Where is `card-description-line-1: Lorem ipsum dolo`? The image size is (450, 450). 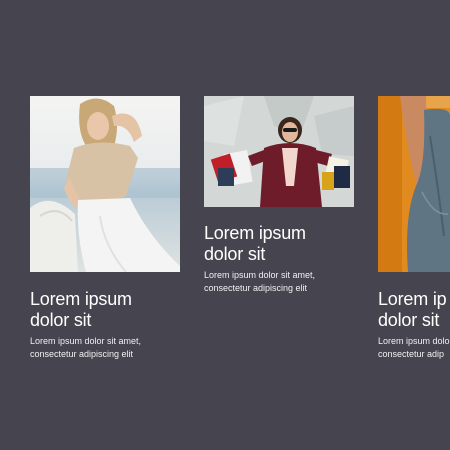 card-description-line-1: Lorem ipsum dolo is located at coordinates (414, 341).